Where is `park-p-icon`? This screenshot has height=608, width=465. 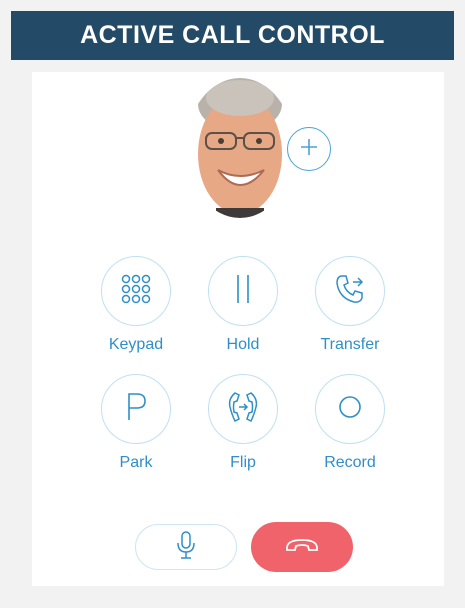
park-p-icon is located at coordinates (136, 409).